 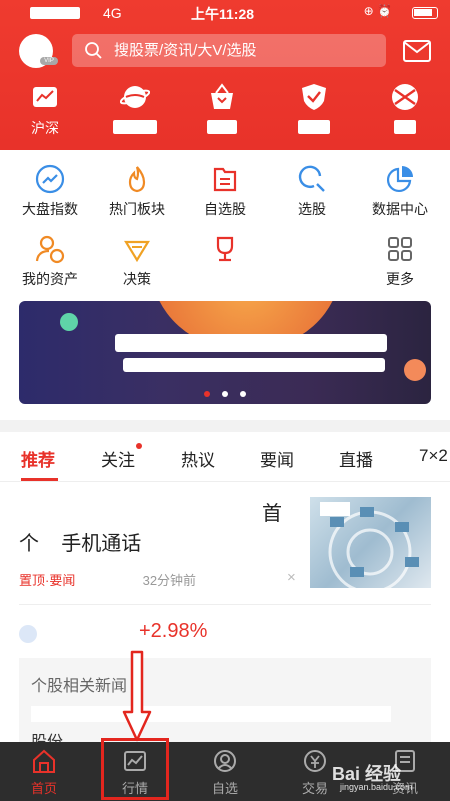 I want to click on news-title-line2: 个 手机通话, so click(x=80, y=544).